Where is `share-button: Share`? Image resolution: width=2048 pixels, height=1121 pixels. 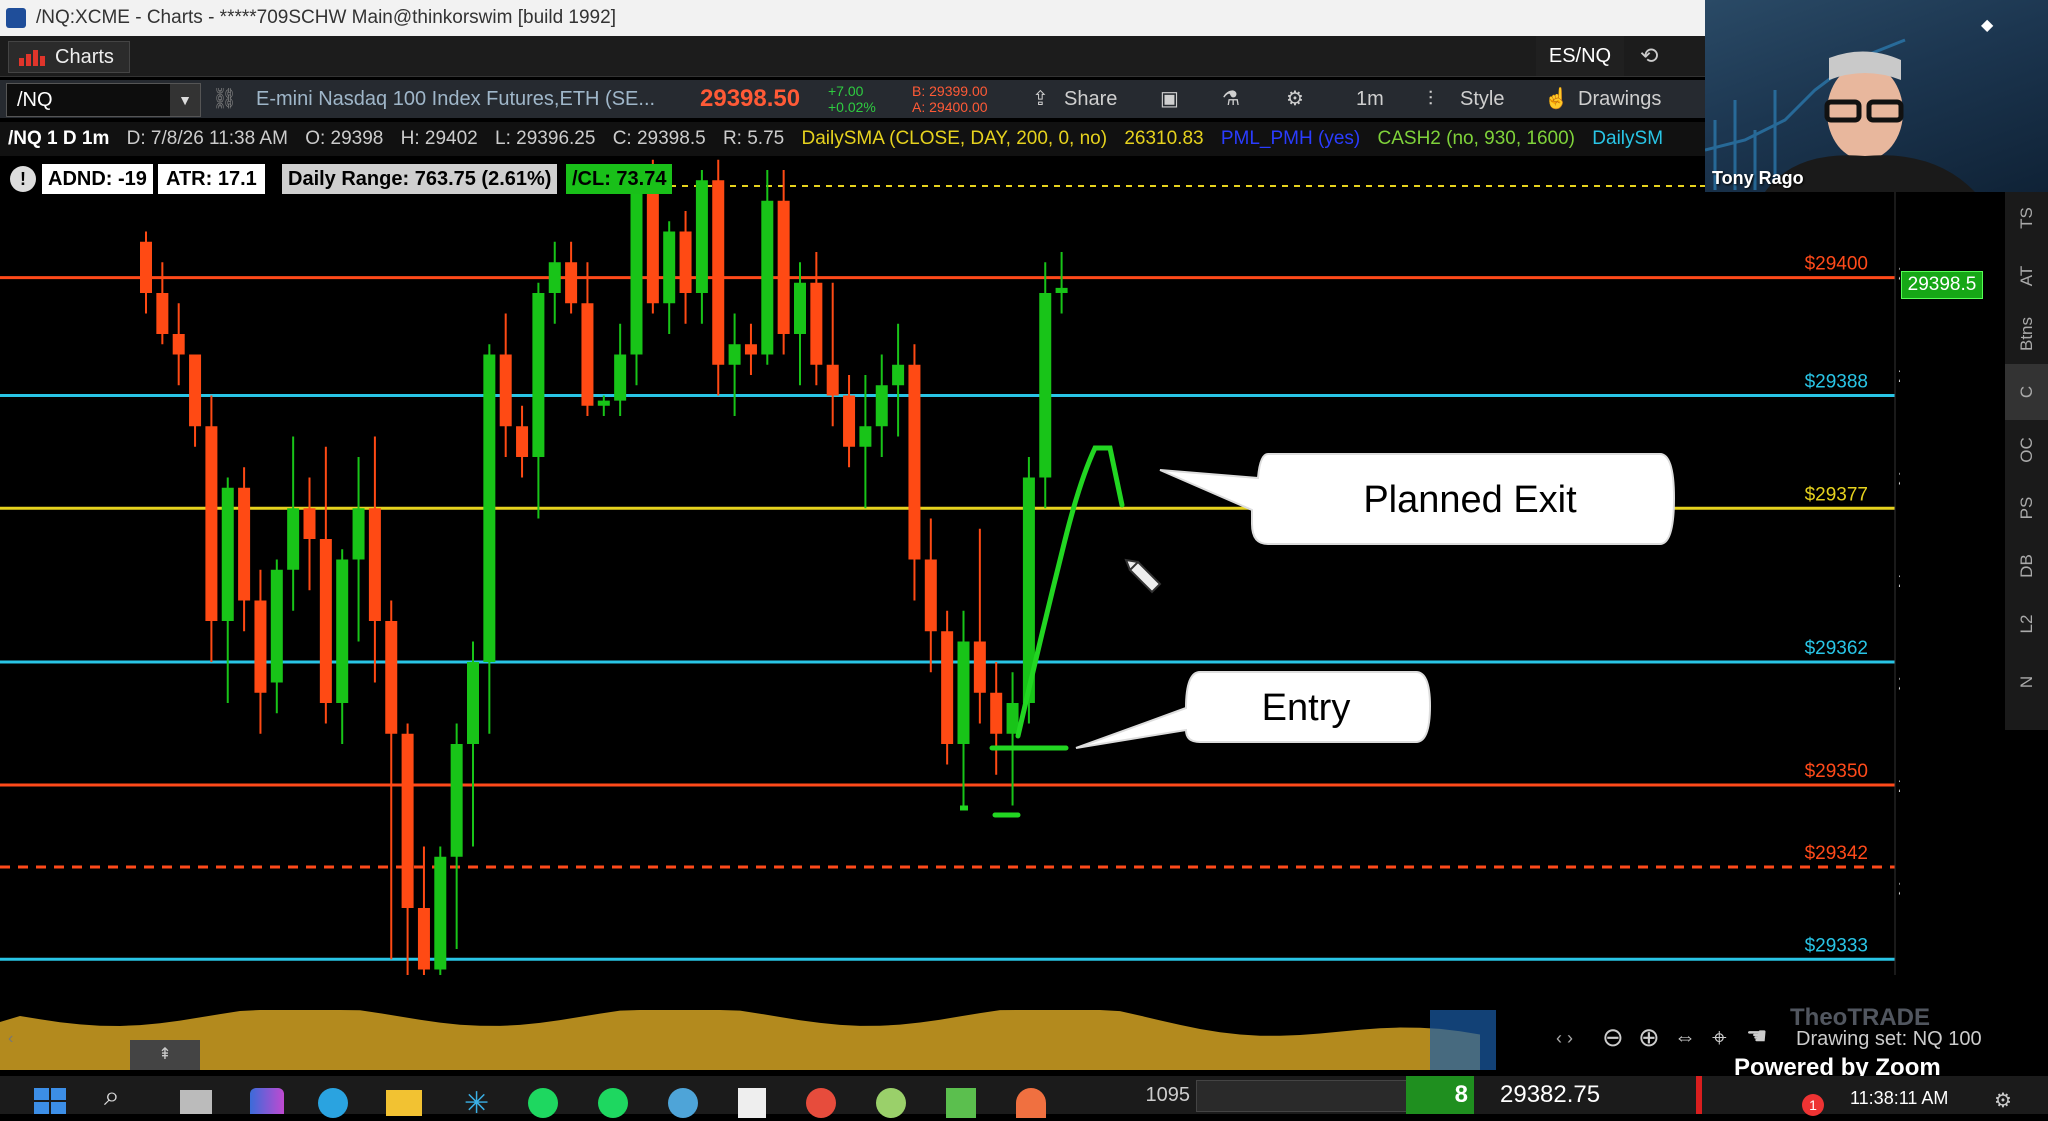
share-button: Share is located at coordinates (1090, 99).